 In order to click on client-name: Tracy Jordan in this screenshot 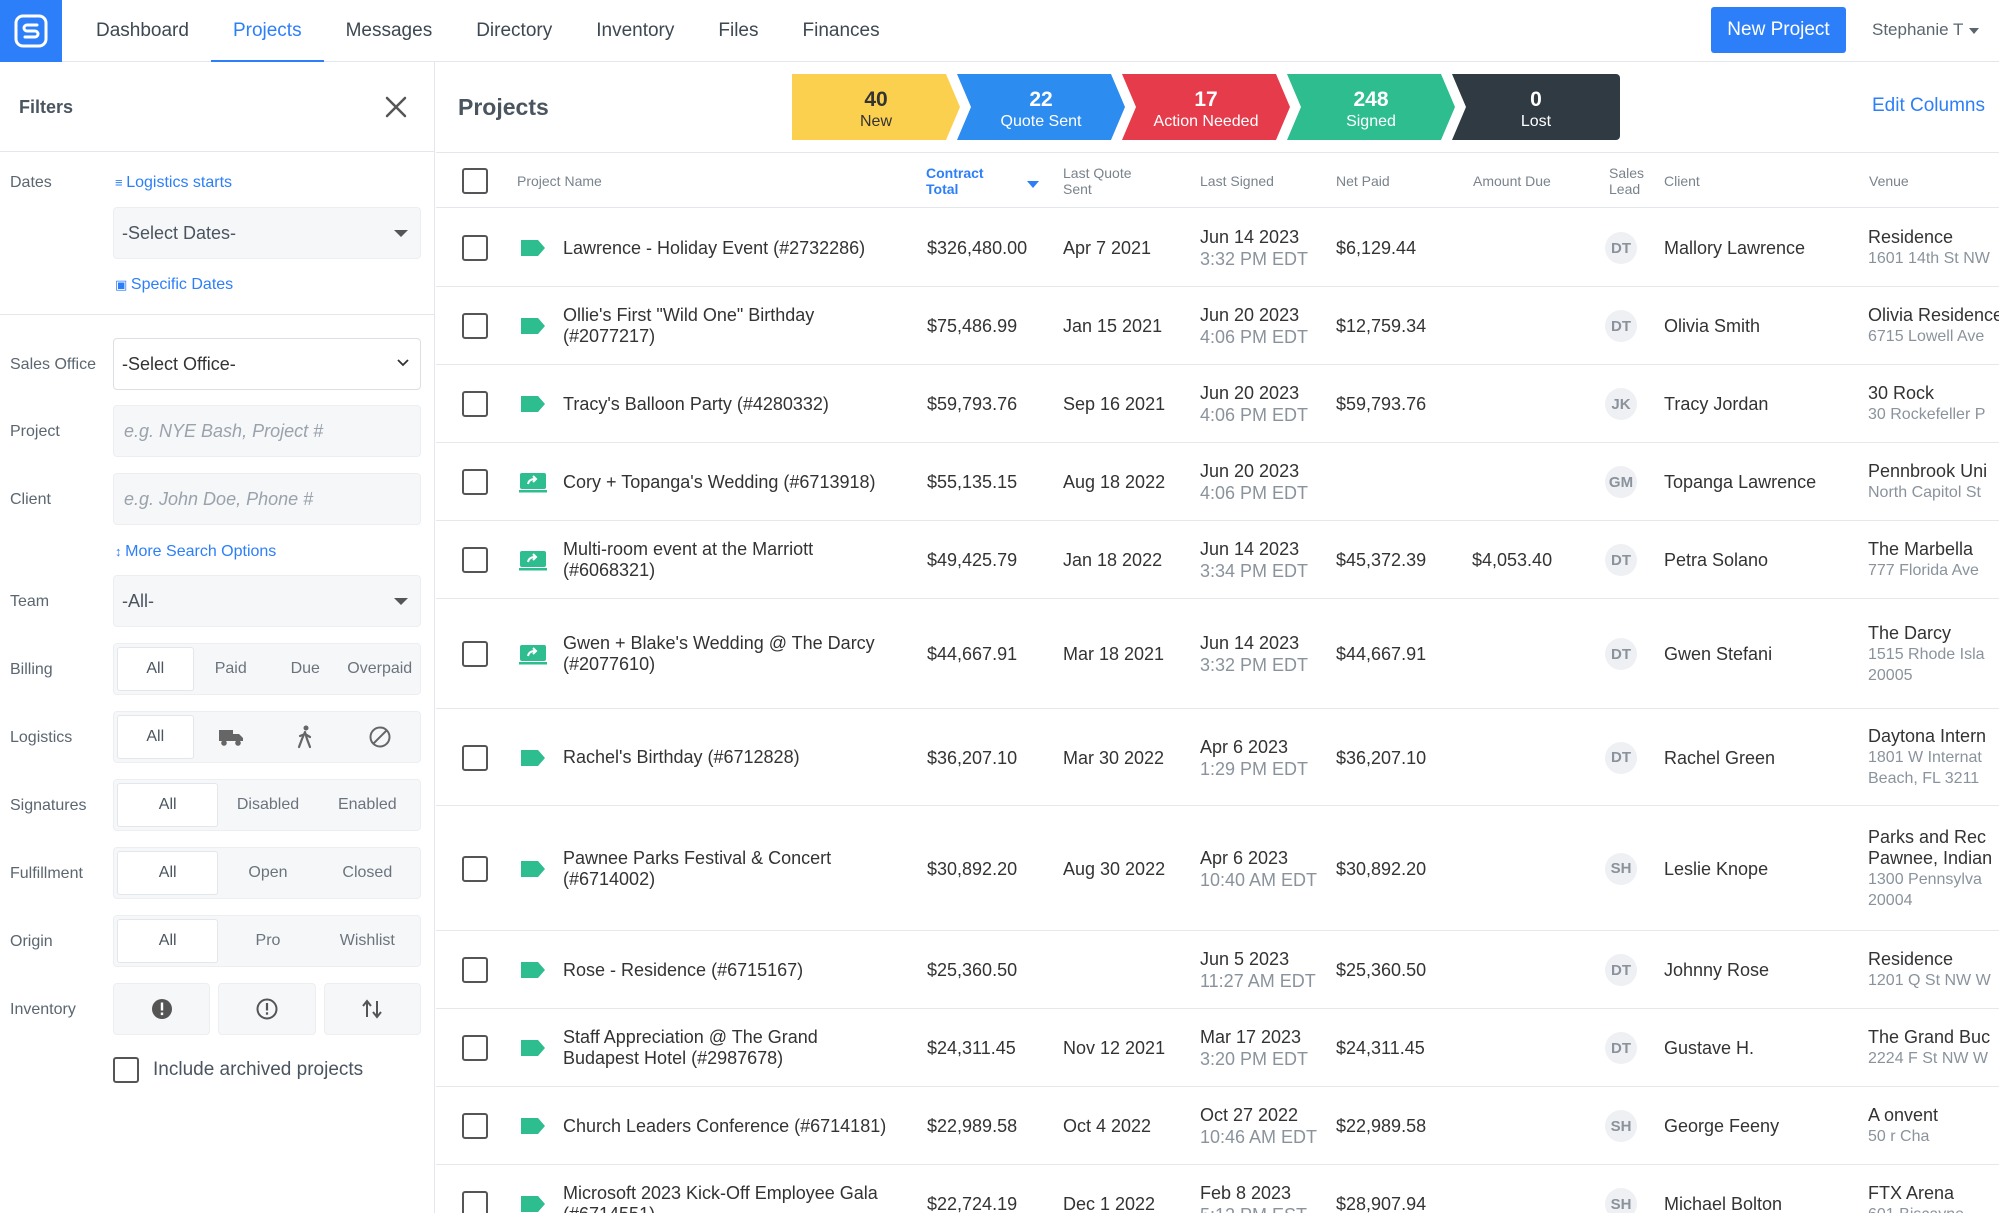, I will do `click(1716, 404)`.